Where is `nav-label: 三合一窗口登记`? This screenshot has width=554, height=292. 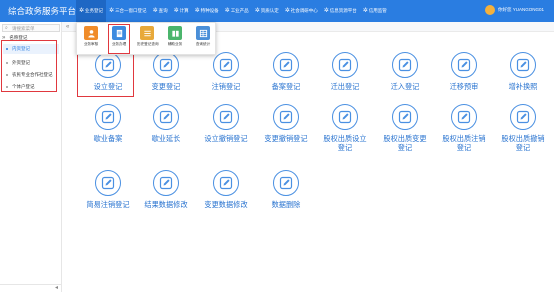 nav-label: 三合一窗口登记 is located at coordinates (131, 10).